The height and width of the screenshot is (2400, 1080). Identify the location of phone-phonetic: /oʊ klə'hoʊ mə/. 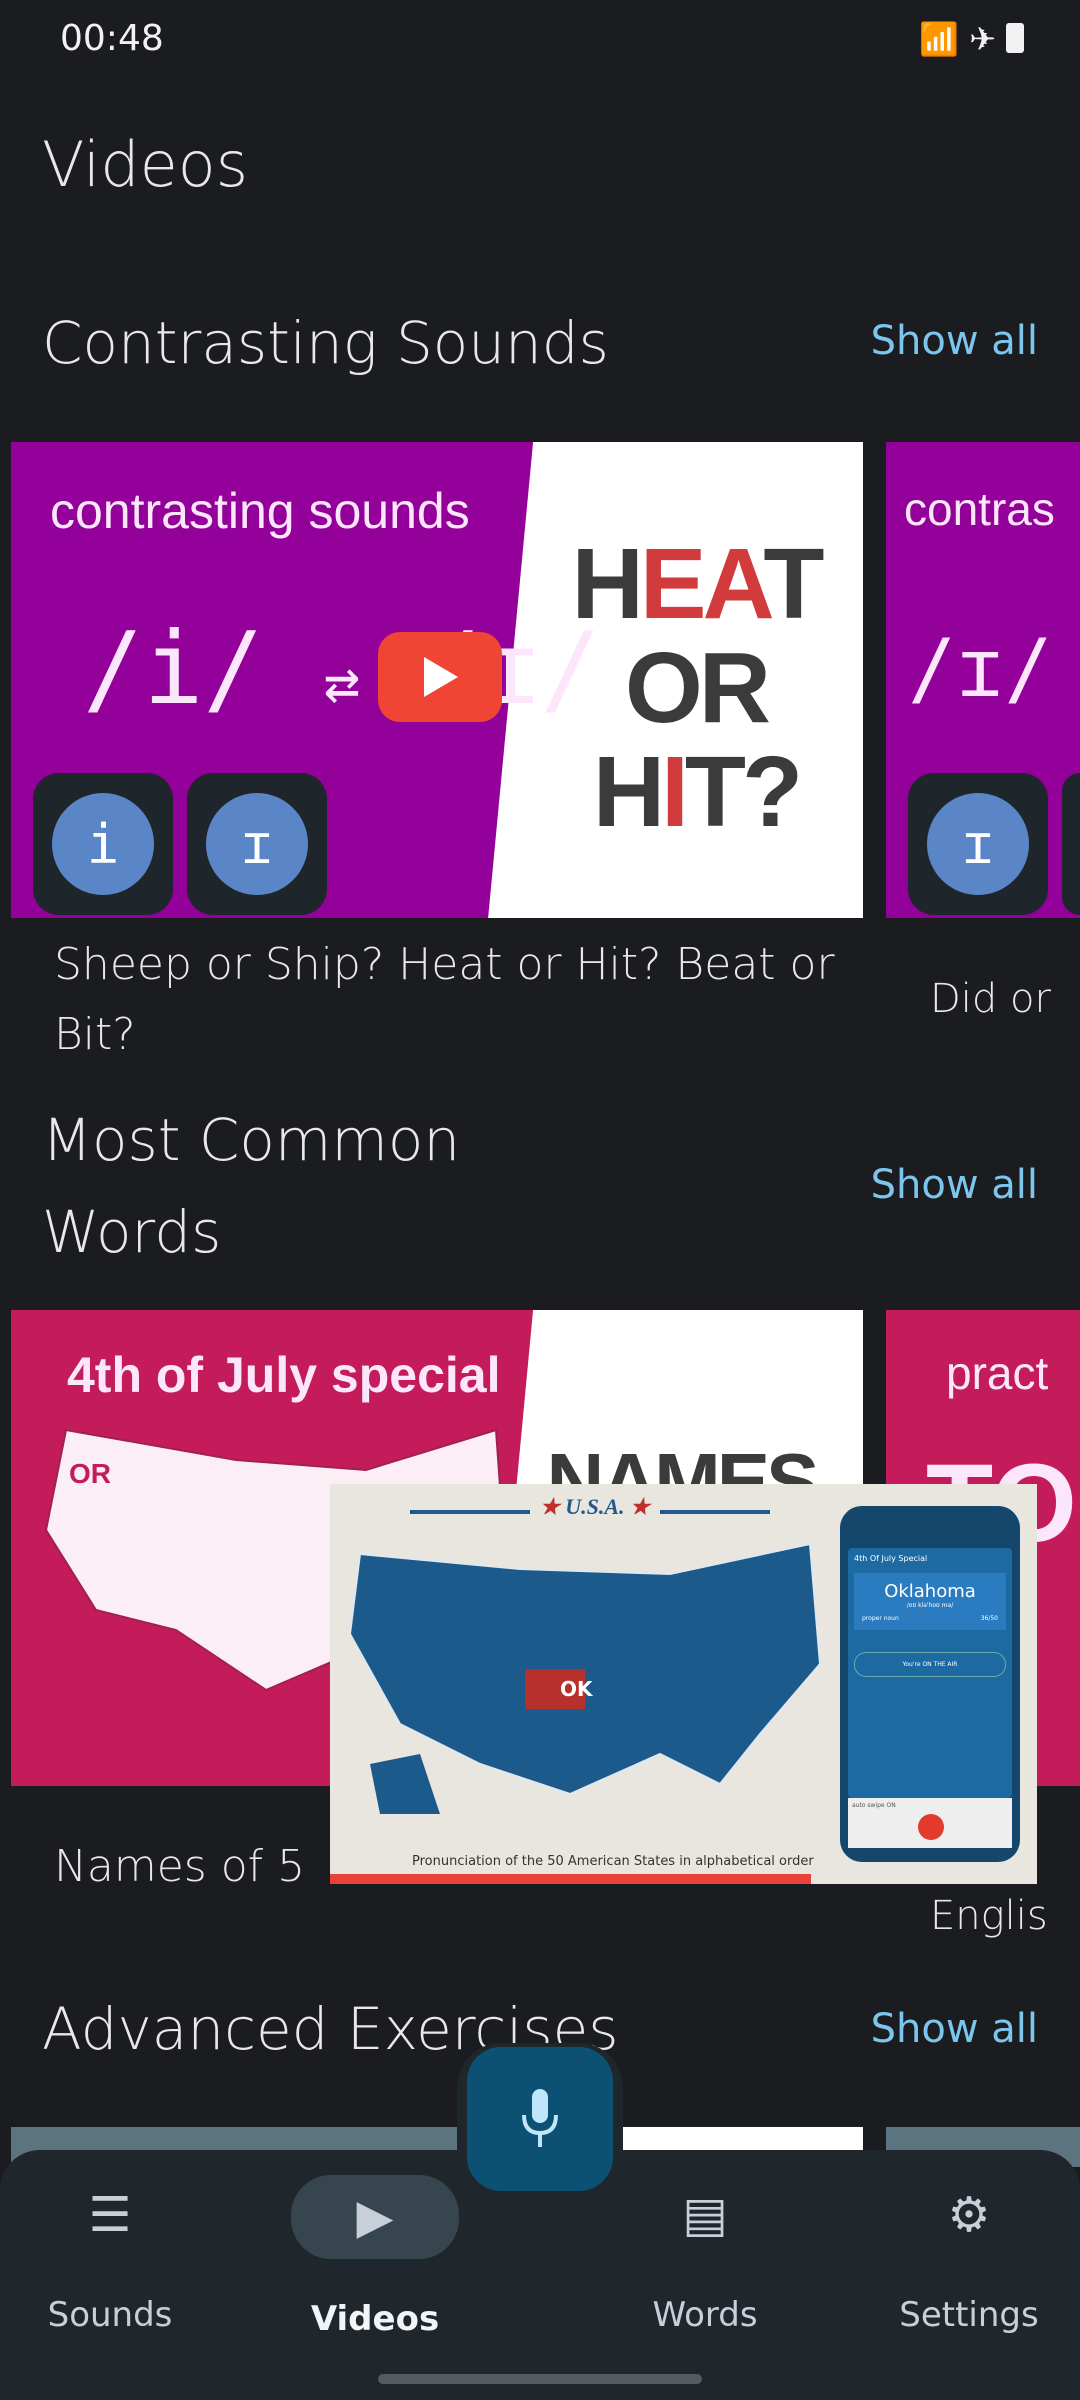
(930, 1605).